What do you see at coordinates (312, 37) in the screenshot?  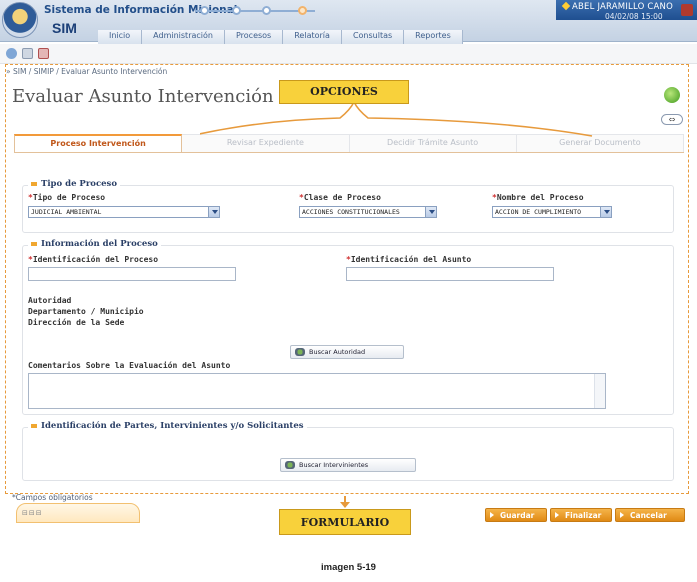 I see `menu-item-relatoria: Relatoría` at bounding box center [312, 37].